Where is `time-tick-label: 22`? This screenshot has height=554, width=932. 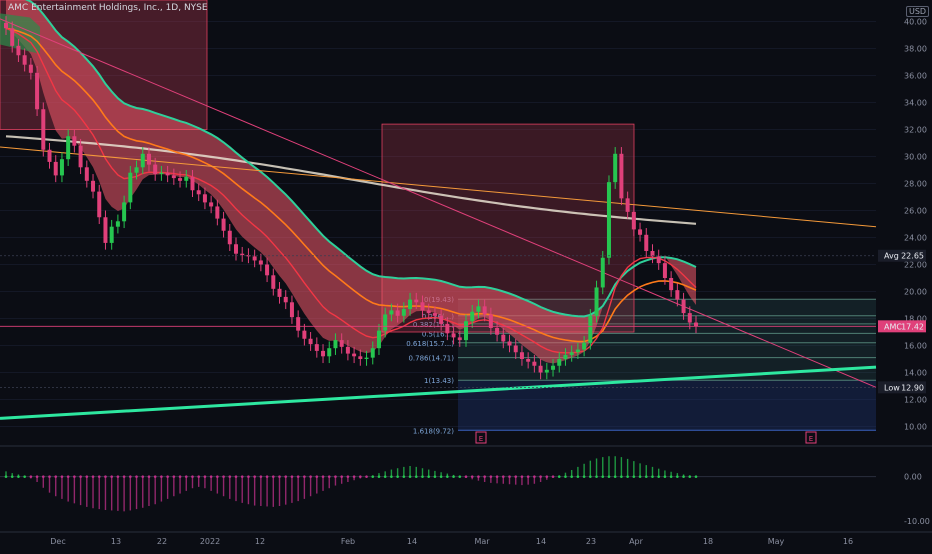
time-tick-label: 22 is located at coordinates (162, 541).